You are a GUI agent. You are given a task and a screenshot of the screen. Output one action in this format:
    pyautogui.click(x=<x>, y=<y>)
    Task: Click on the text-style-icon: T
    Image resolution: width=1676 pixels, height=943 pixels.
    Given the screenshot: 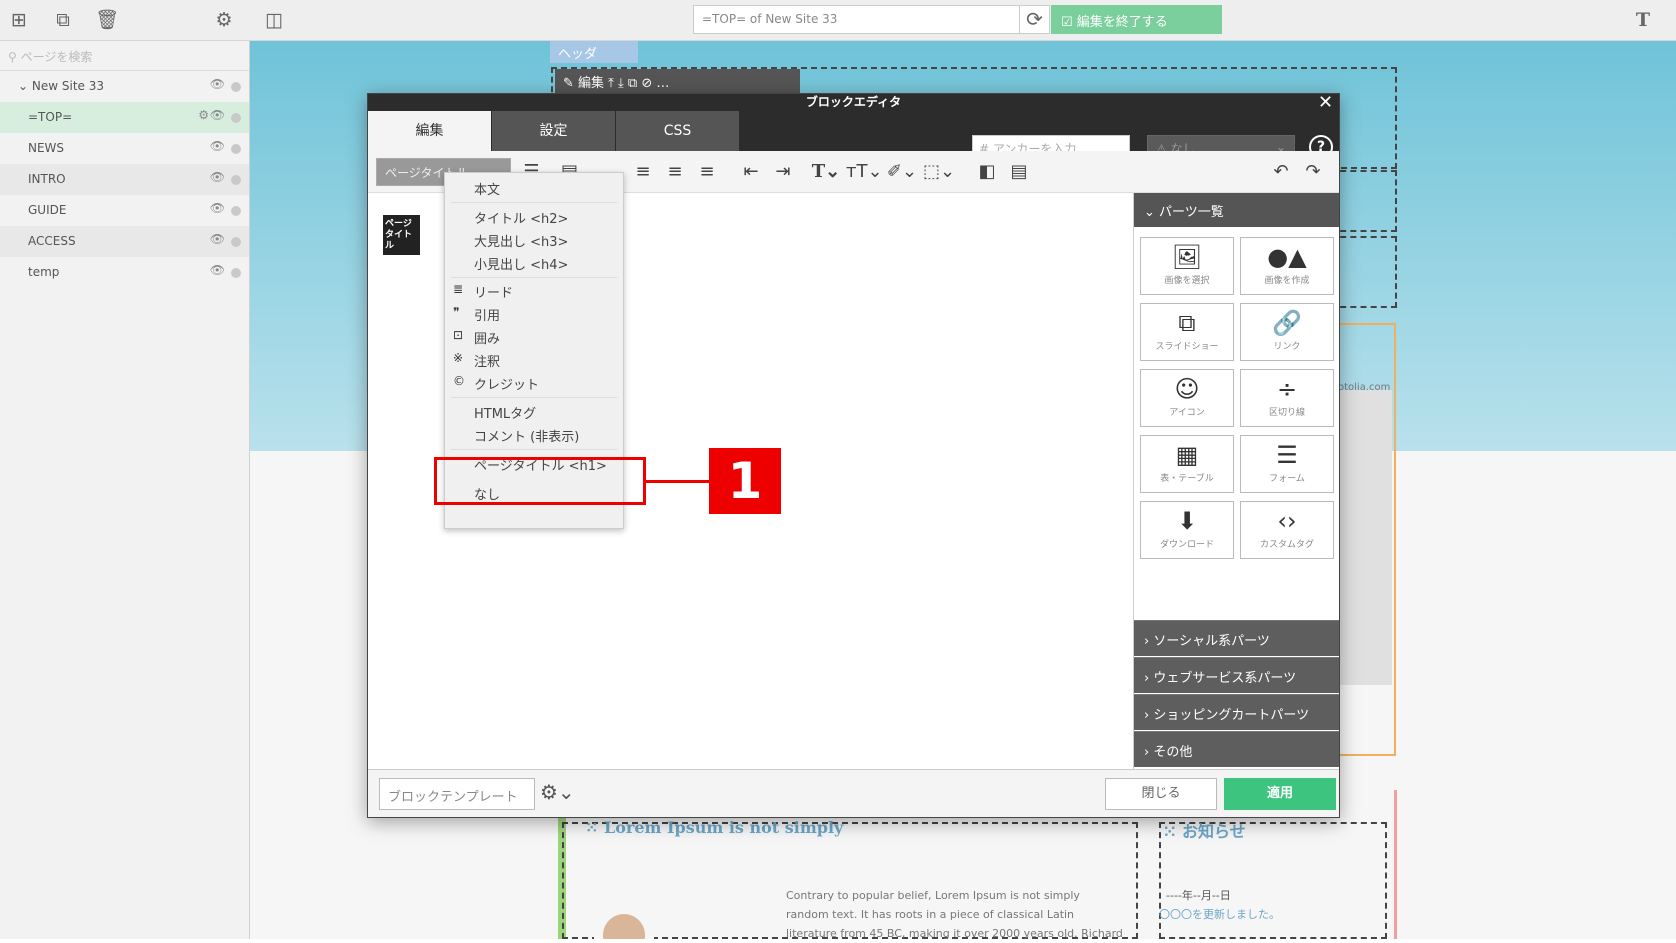 What is the action you would take?
    pyautogui.click(x=1643, y=20)
    